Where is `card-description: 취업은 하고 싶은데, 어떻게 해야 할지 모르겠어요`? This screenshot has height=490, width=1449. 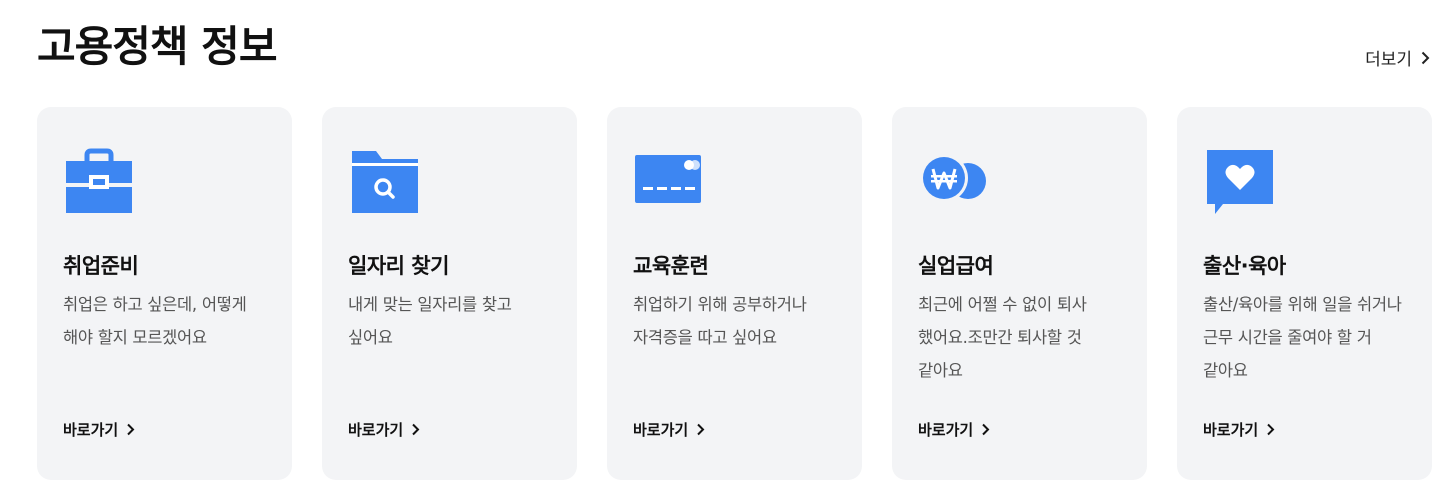 card-description: 취업은 하고 싶은데, 어떻게 해야 할지 모르겠어요 is located at coordinates (155, 321).